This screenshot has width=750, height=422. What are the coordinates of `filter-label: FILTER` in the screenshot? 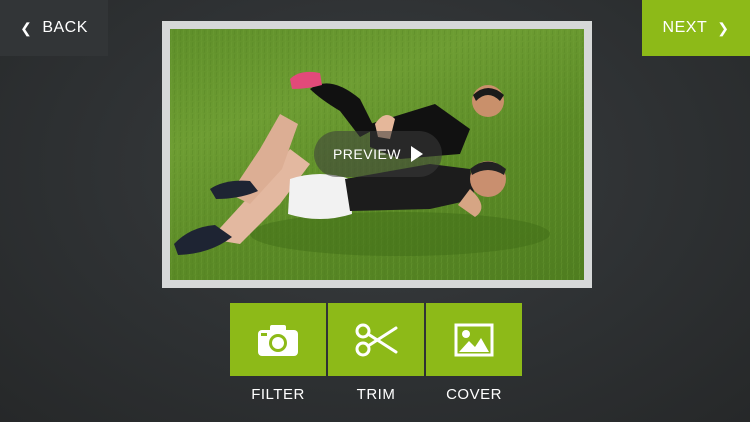 It's located at (278, 394).